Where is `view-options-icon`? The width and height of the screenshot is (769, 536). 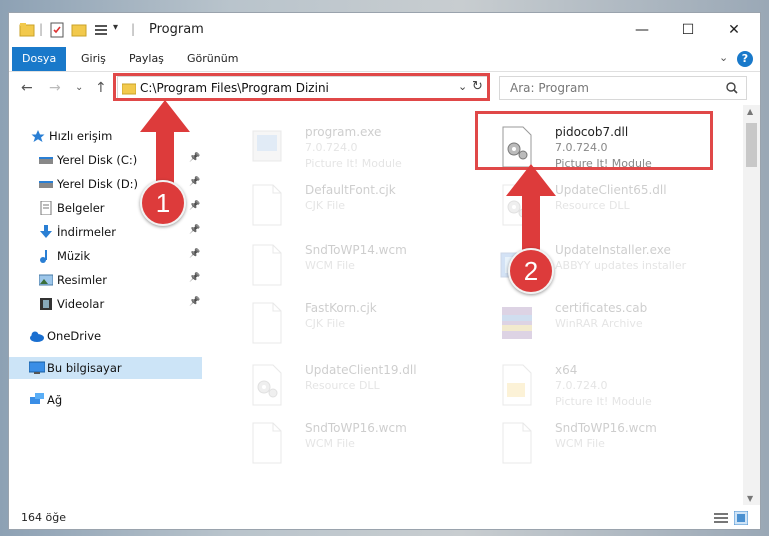
view-options-icon is located at coordinates (101, 30).